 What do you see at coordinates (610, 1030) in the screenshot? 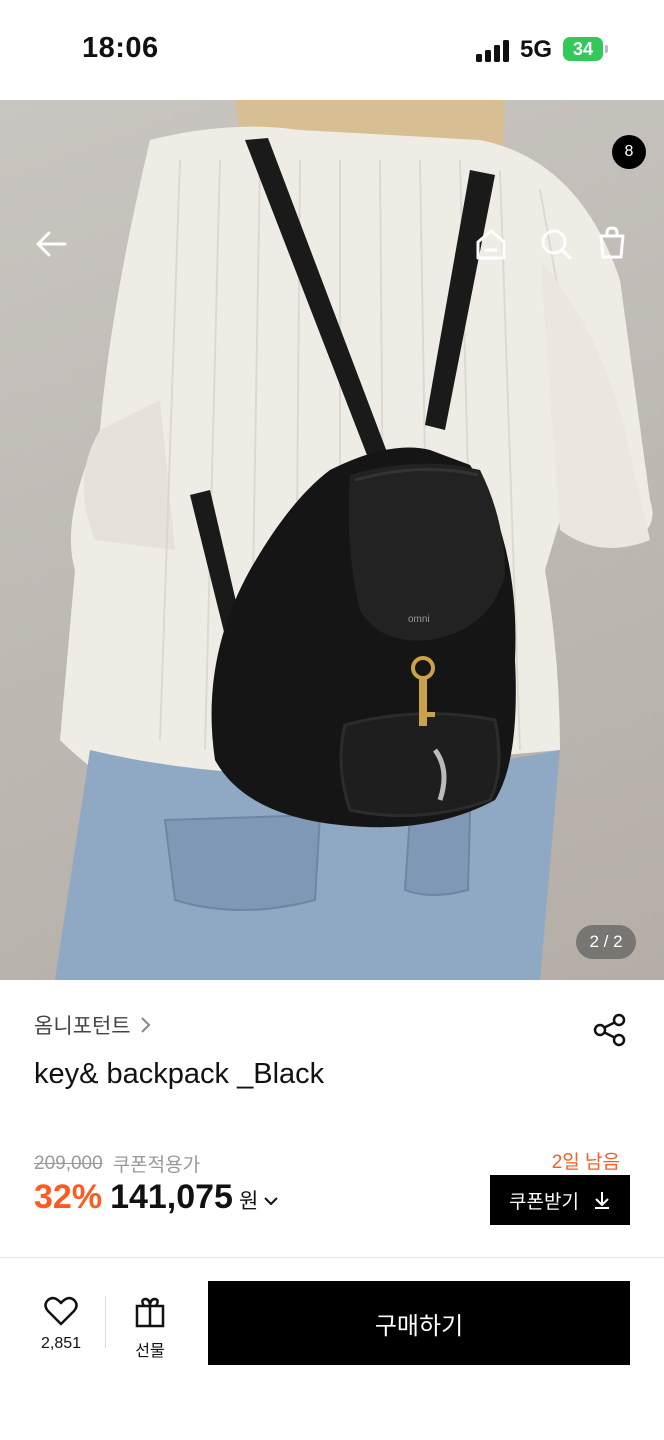
I see `share-icon` at bounding box center [610, 1030].